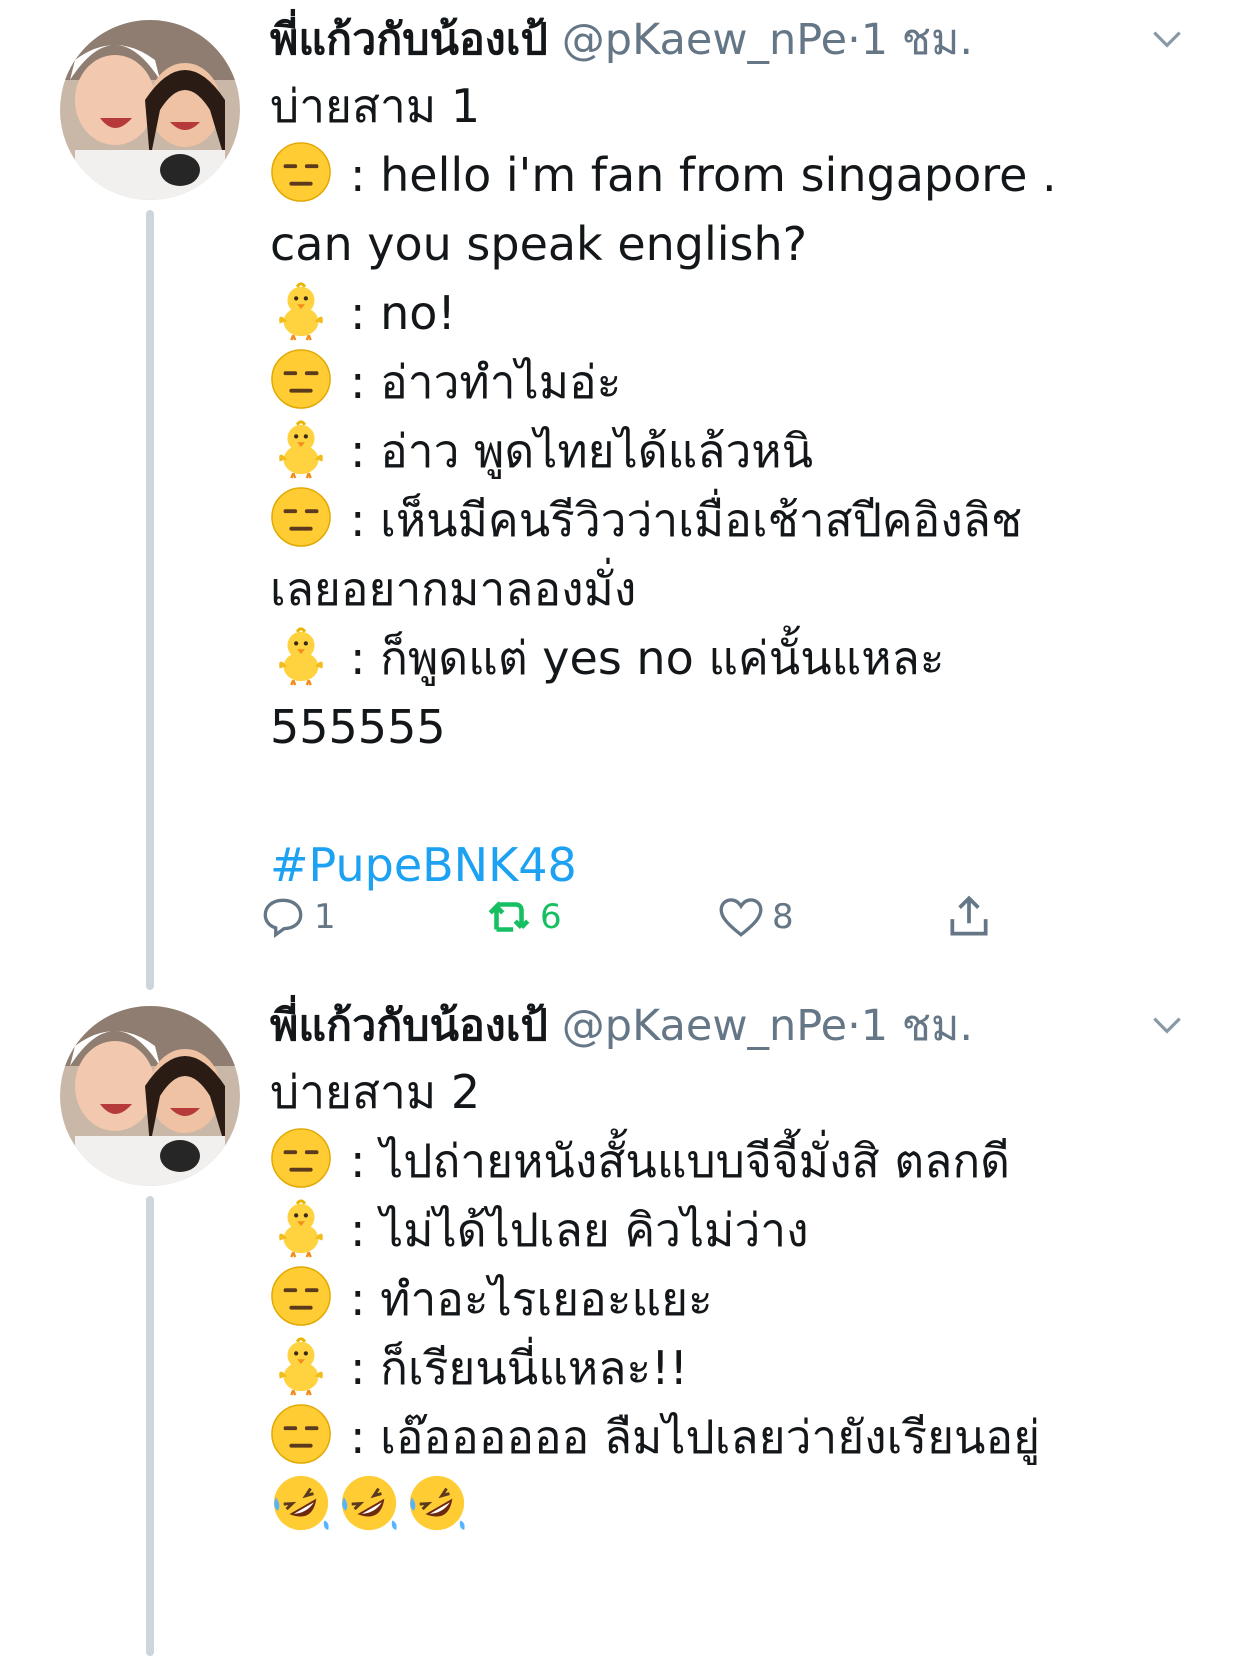 This screenshot has height=1656, width=1242. What do you see at coordinates (358, 727) in the screenshot?
I see `text-line: 555555` at bounding box center [358, 727].